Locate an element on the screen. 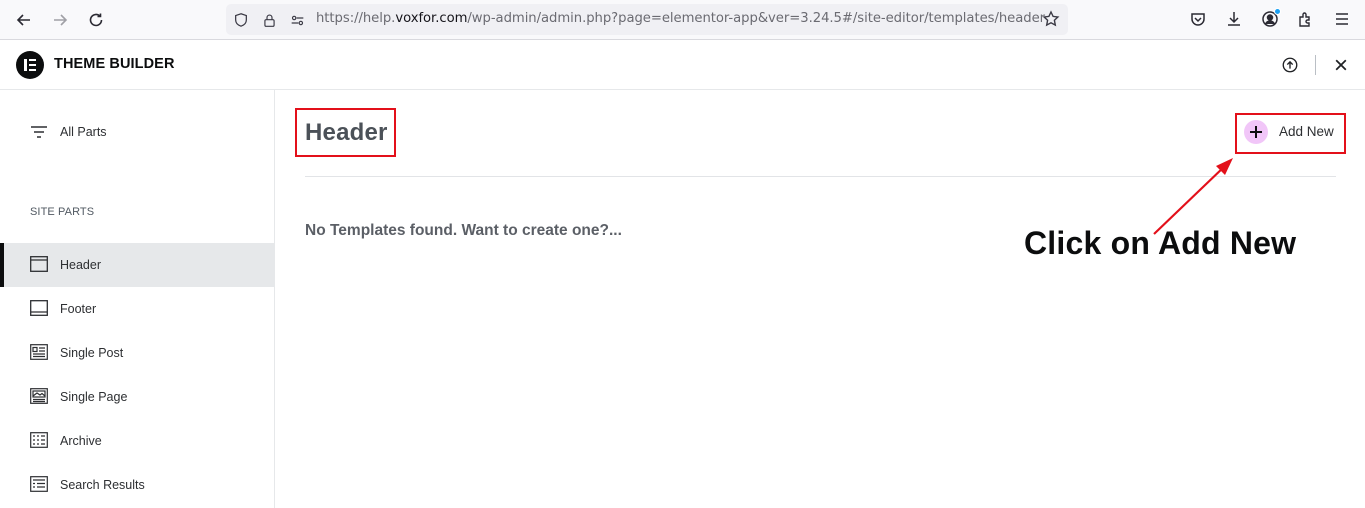 Image resolution: width=1365 pixels, height=508 pixels. divider is located at coordinates (820, 176).